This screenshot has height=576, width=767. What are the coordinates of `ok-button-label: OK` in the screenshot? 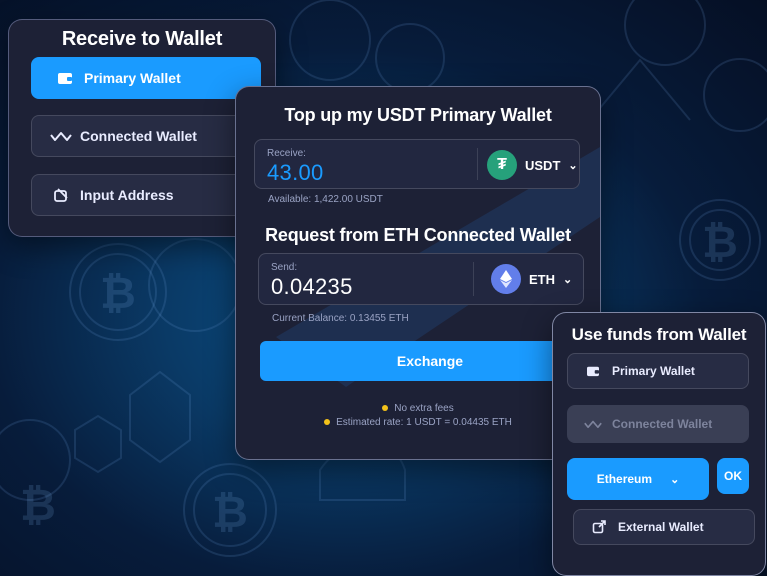 It's located at (733, 476).